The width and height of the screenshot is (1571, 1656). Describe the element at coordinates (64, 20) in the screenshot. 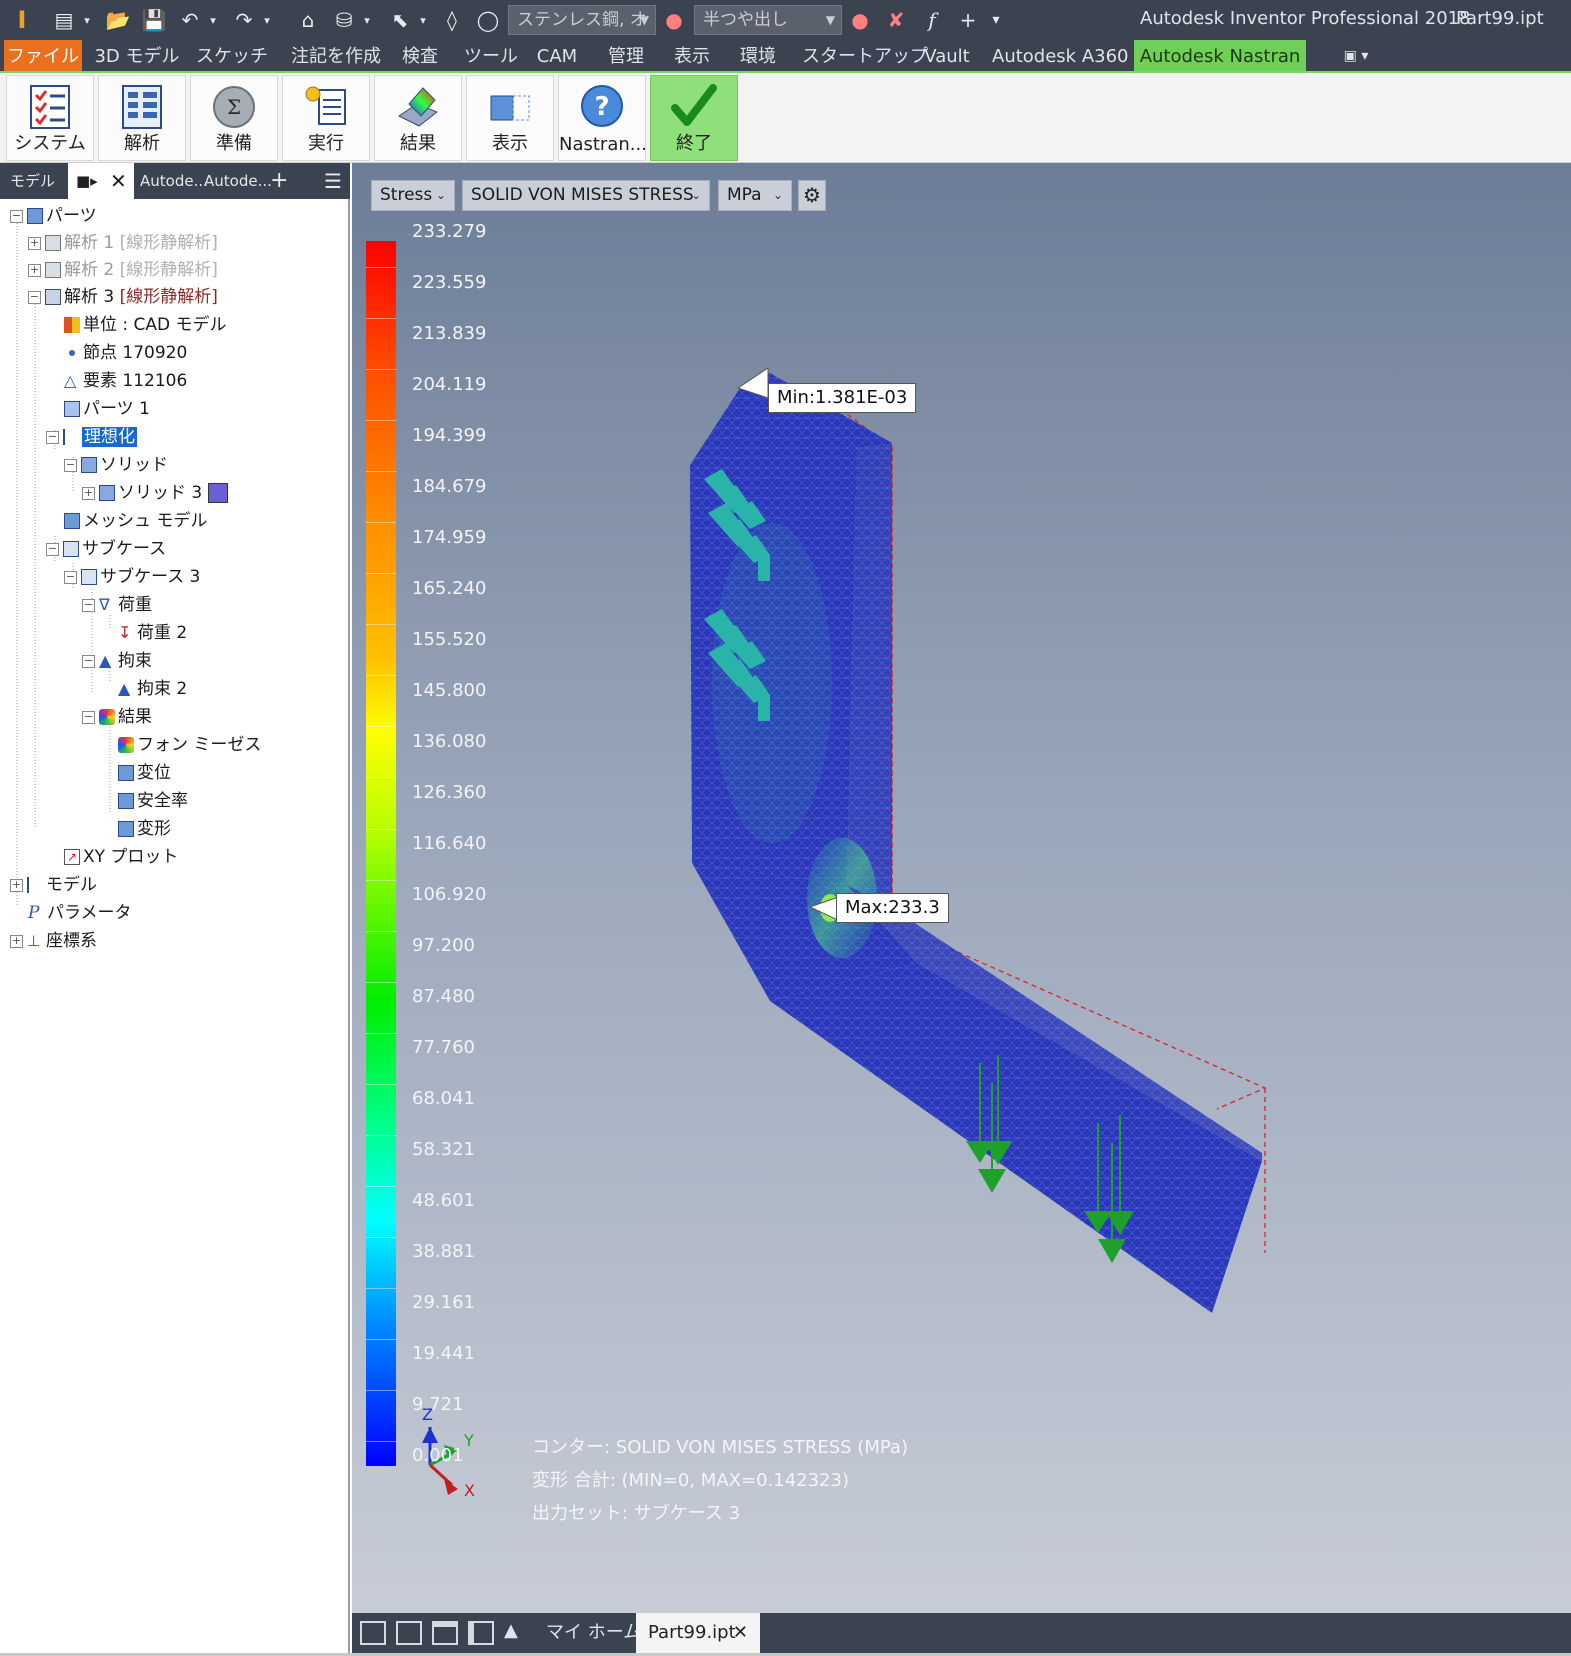

I see `new-file-icon: ▤` at that location.